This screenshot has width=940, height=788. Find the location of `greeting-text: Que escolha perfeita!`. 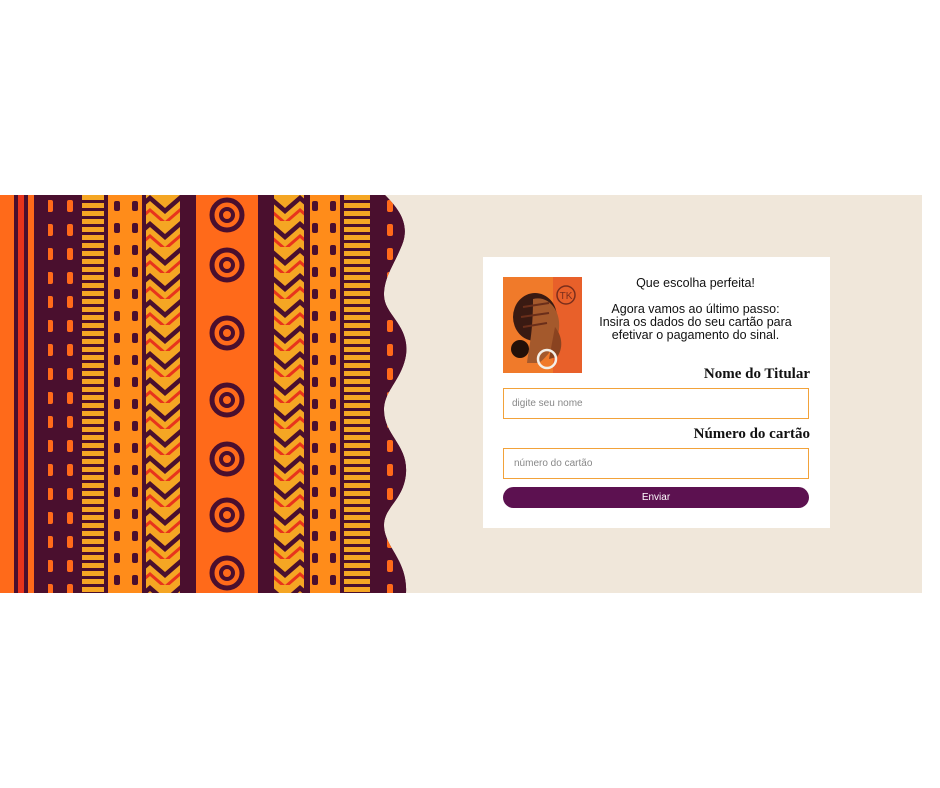

greeting-text: Que escolha perfeita! is located at coordinates (695, 283).